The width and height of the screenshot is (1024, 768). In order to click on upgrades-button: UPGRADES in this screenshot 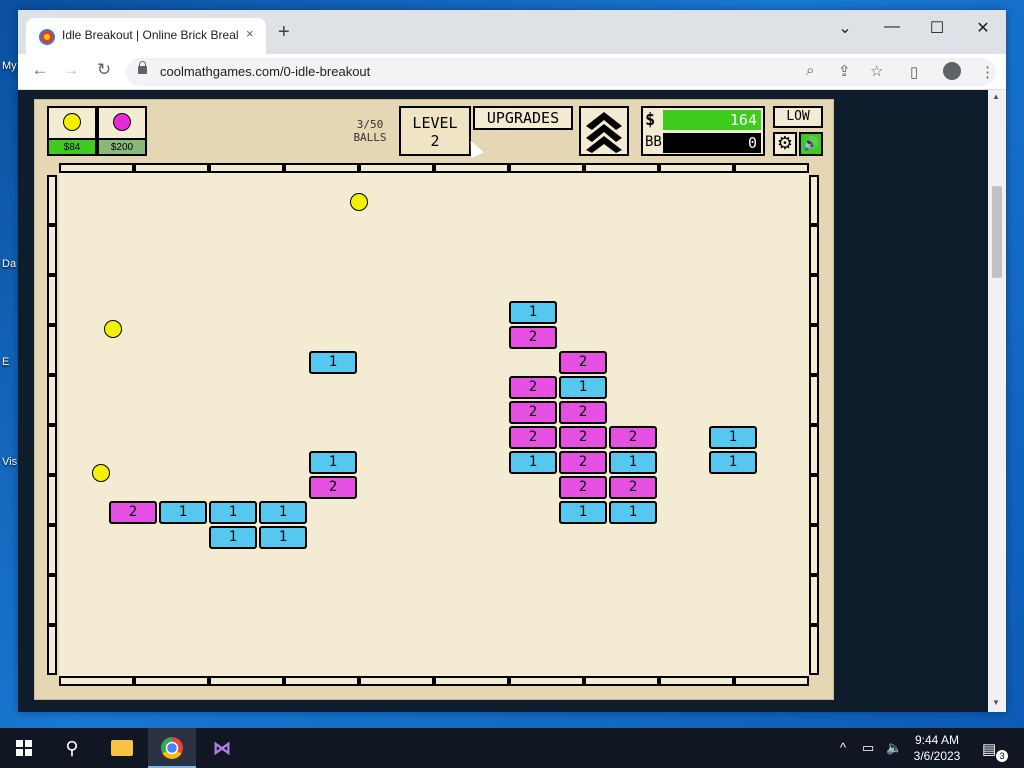, I will do `click(523, 118)`.